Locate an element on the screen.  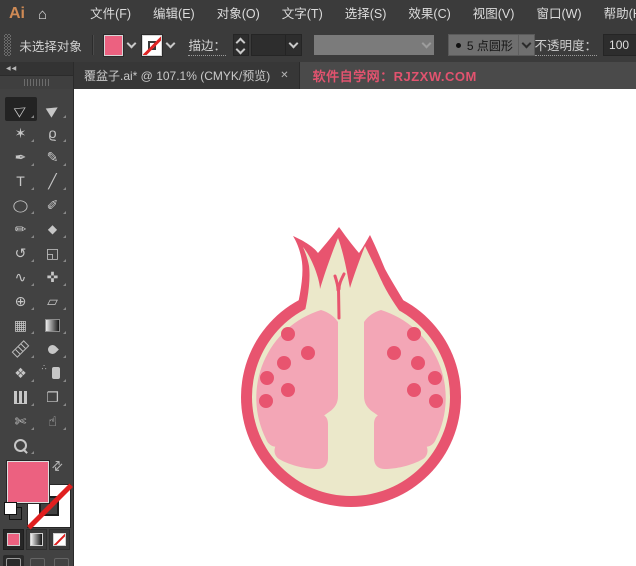
menu-view: 视图(V) is located at coordinates (494, 14).